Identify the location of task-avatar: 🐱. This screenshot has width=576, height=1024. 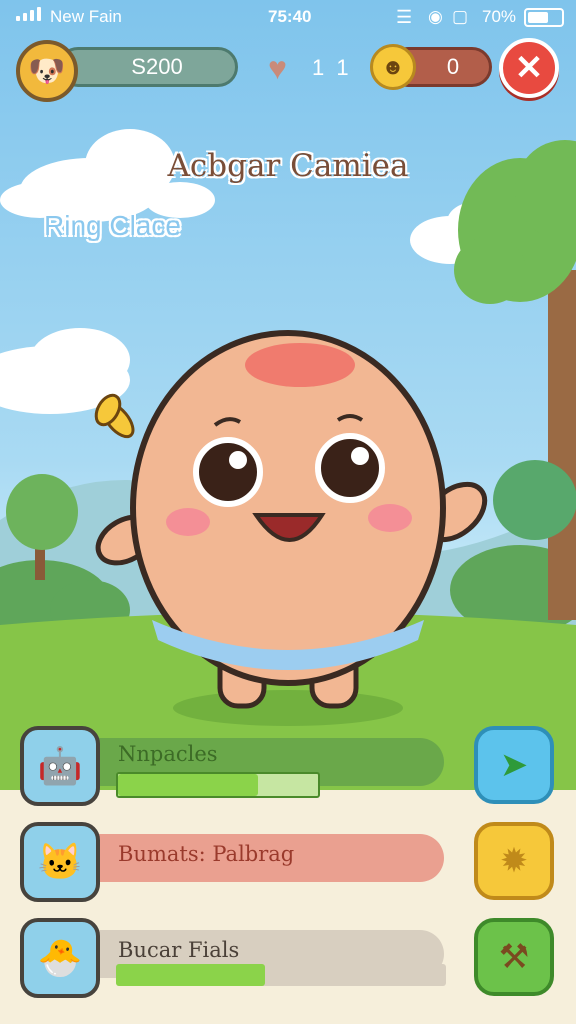
(60, 862).